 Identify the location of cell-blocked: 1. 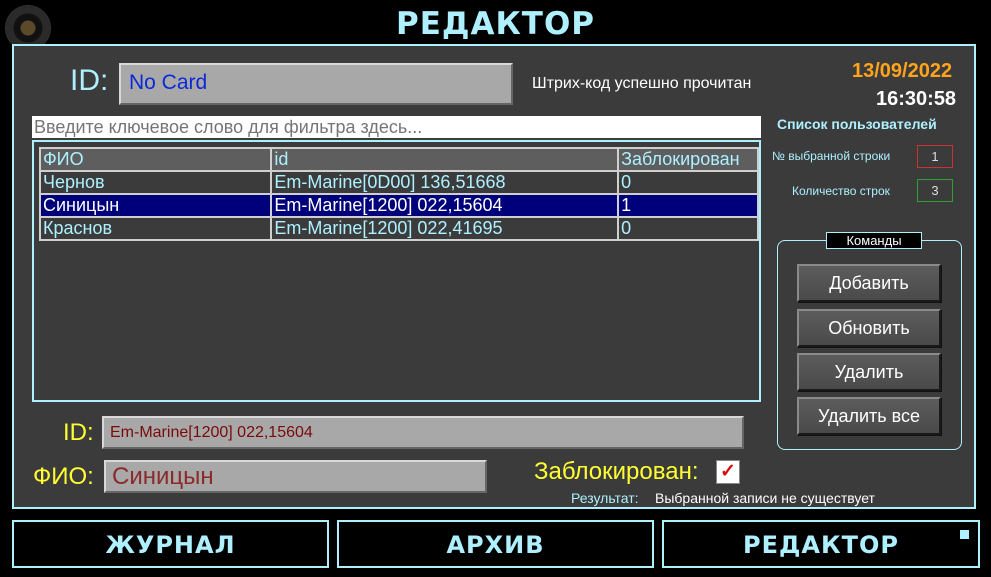
(688, 205).